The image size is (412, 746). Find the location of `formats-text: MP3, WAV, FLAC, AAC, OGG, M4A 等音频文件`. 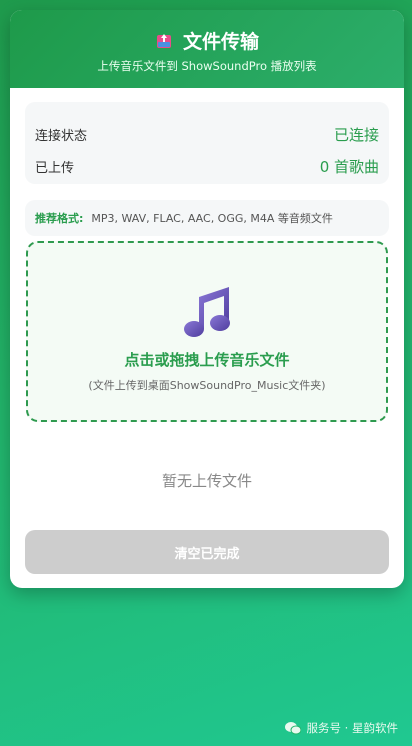

formats-text: MP3, WAV, FLAC, AAC, OGG, M4A 等音频文件 is located at coordinates (212, 218).